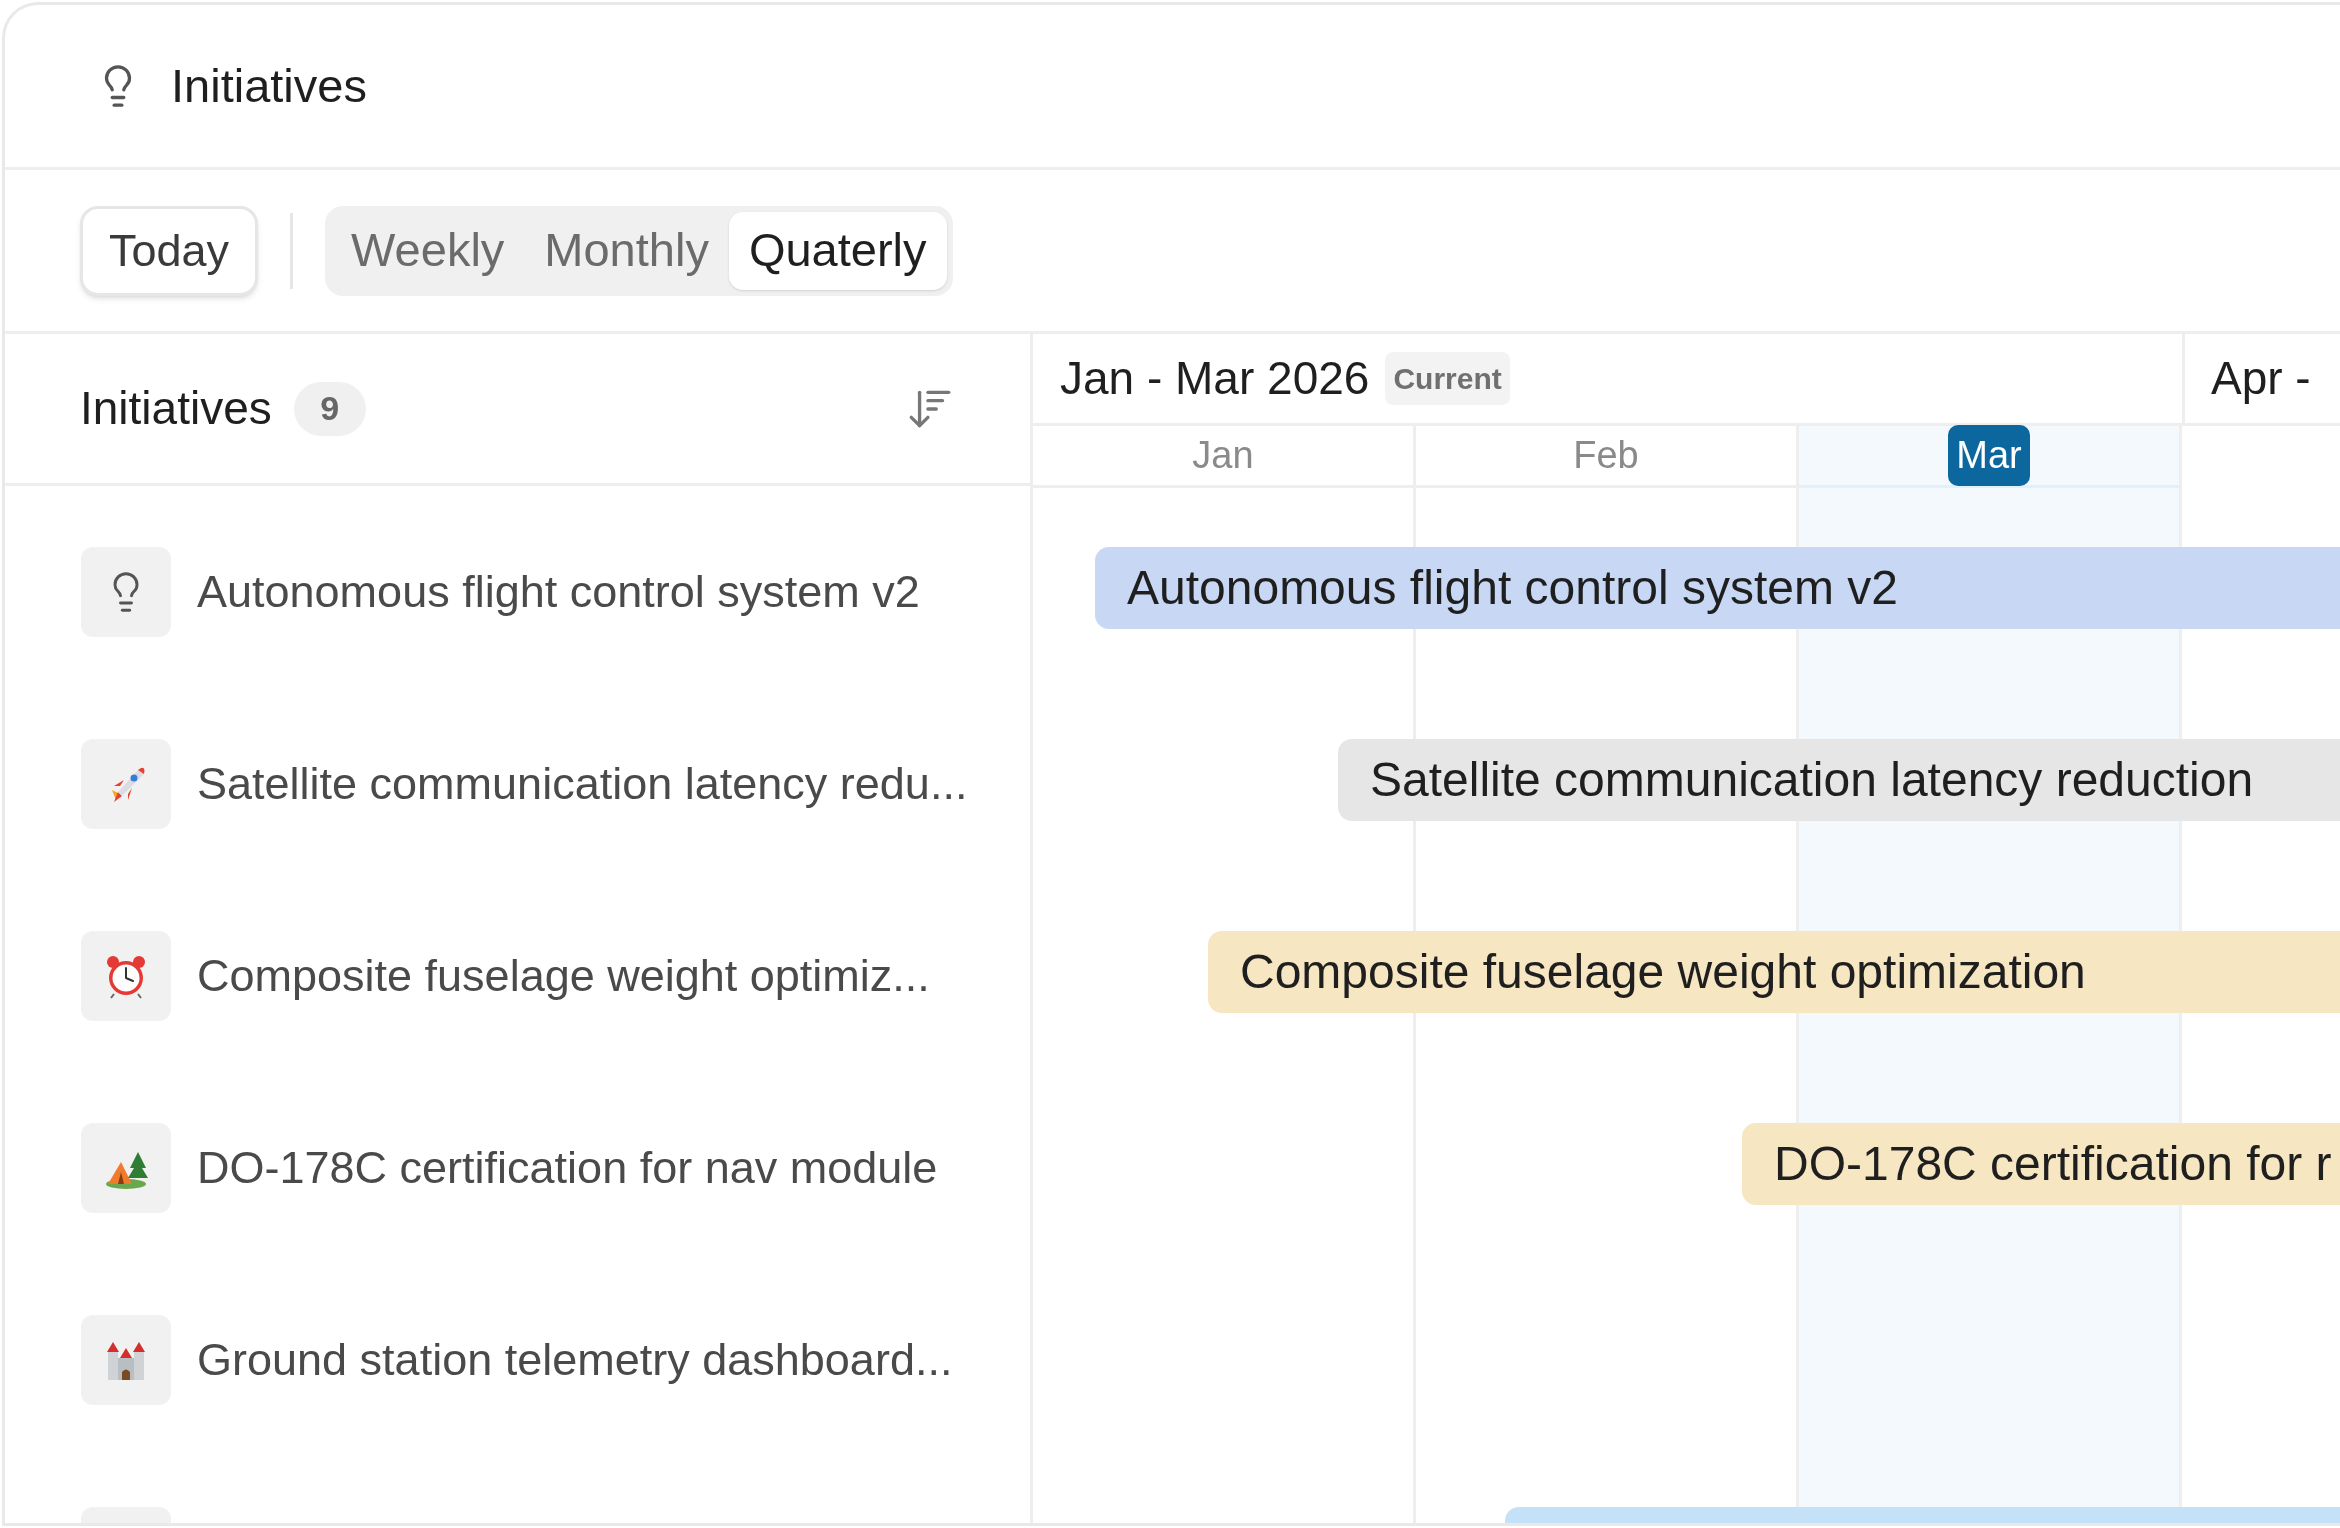  I want to click on bar-label: DO-178C certification for r, so click(2053, 1164).